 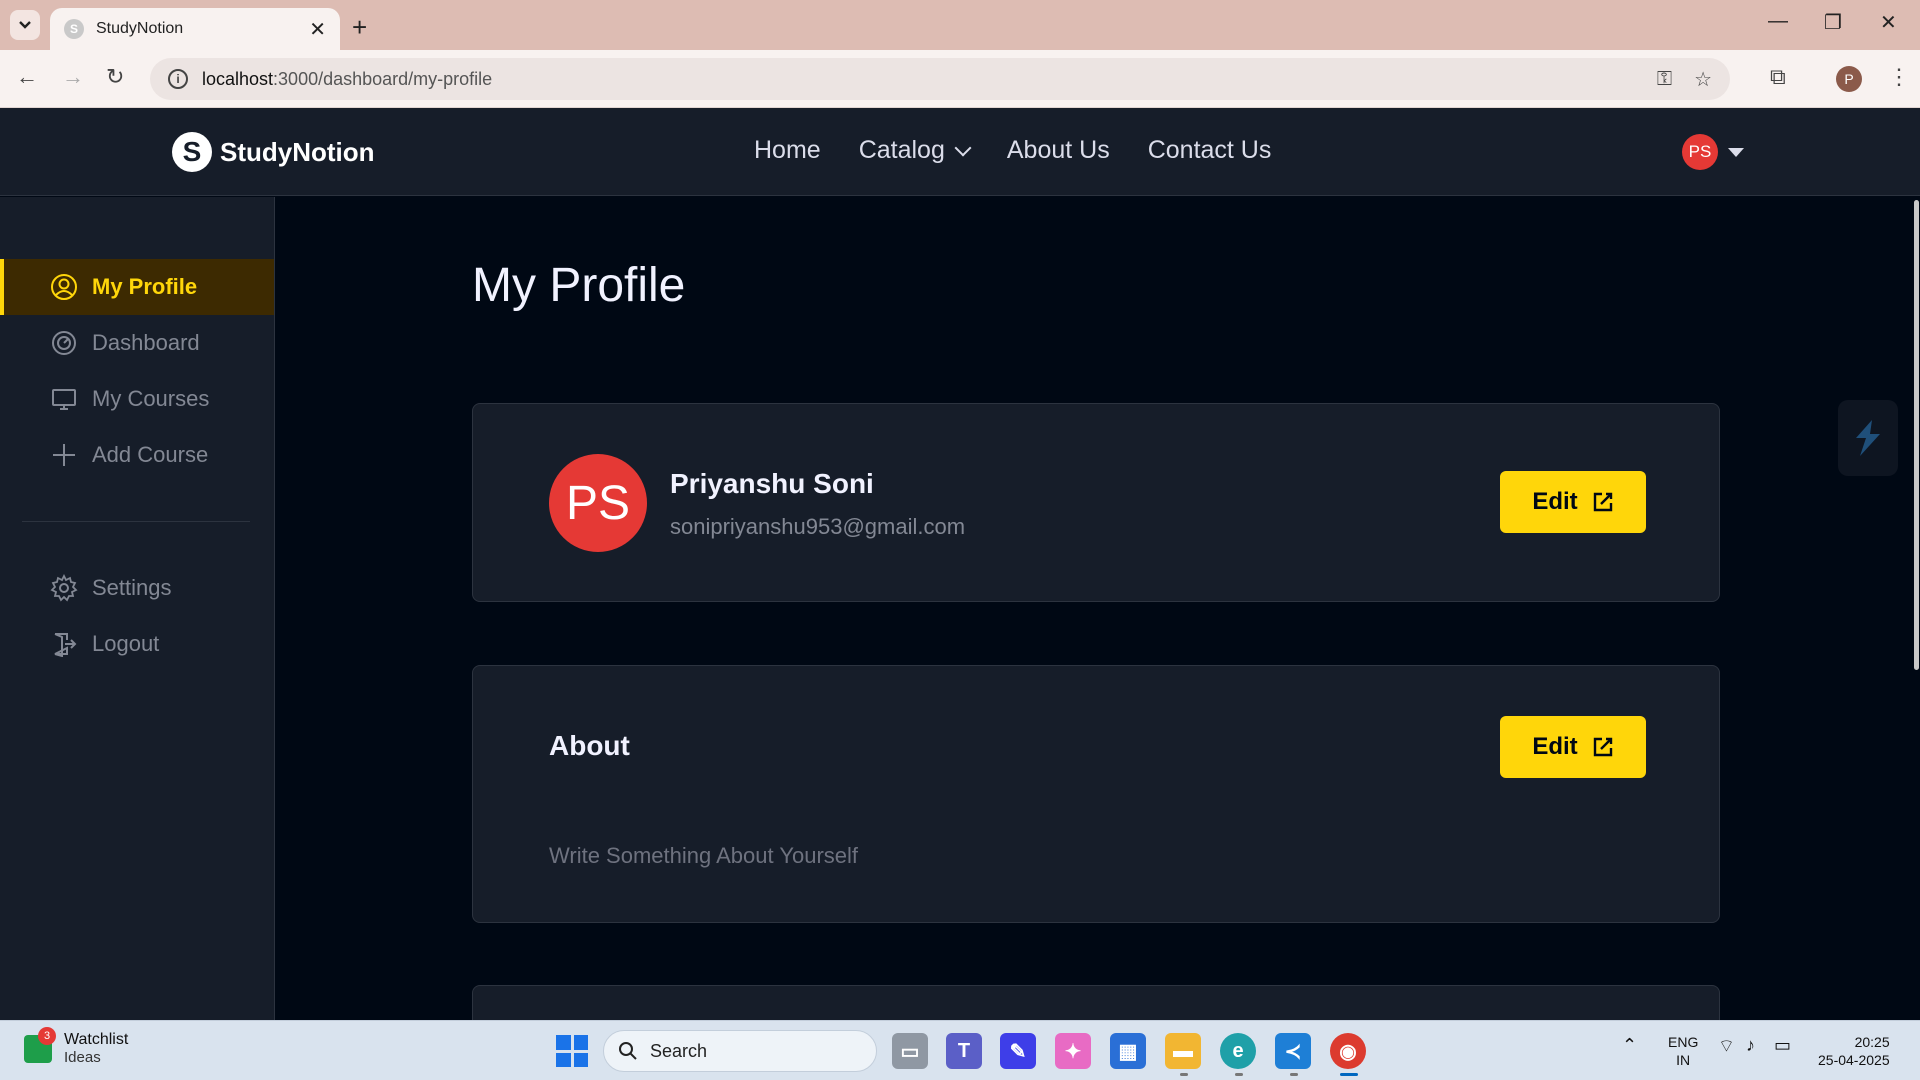 What do you see at coordinates (1778, 77) in the screenshot?
I see `extensions-icon: ⧉` at bounding box center [1778, 77].